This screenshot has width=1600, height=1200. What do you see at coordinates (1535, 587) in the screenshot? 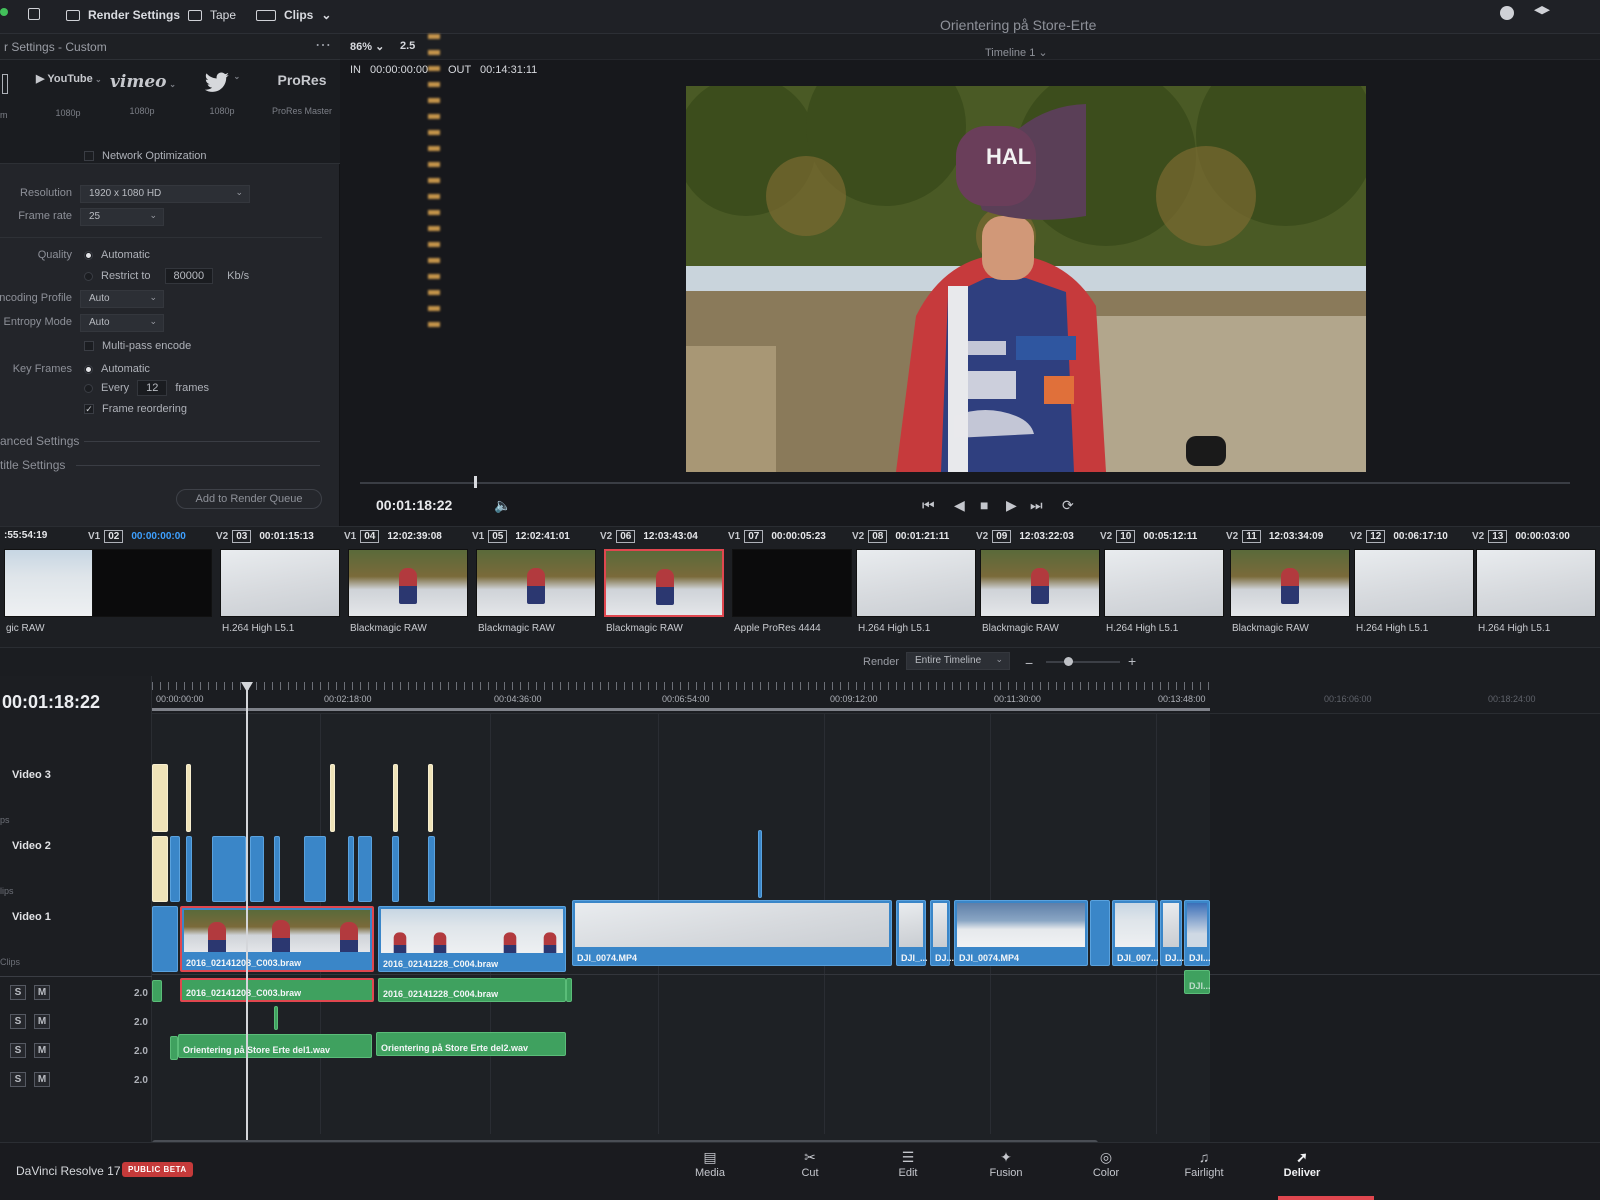
I see `clip-13: V2 13 00:00:03:00 H.264 High L5.1` at bounding box center [1535, 587].